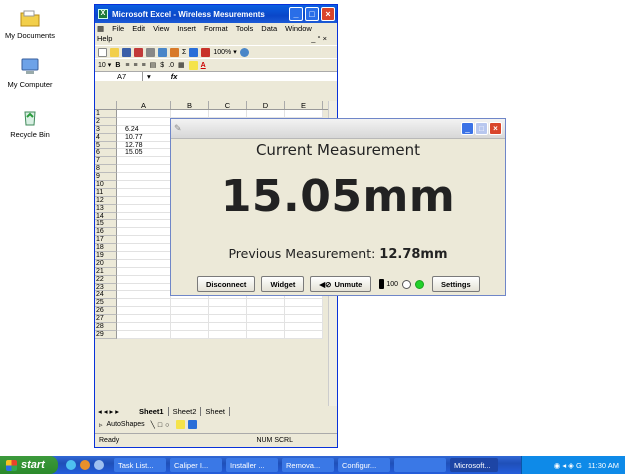 The height and width of the screenshot is (474, 625). What do you see at coordinates (341, 284) in the screenshot?
I see `unmute-button: ◀⊘ Unmute` at bounding box center [341, 284].